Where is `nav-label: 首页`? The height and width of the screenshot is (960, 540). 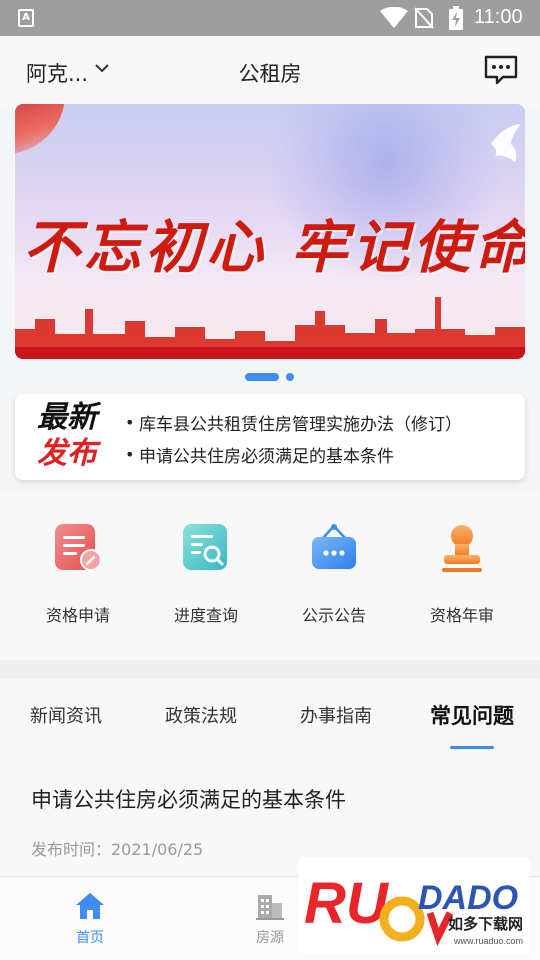 nav-label: 首页 is located at coordinates (90, 938).